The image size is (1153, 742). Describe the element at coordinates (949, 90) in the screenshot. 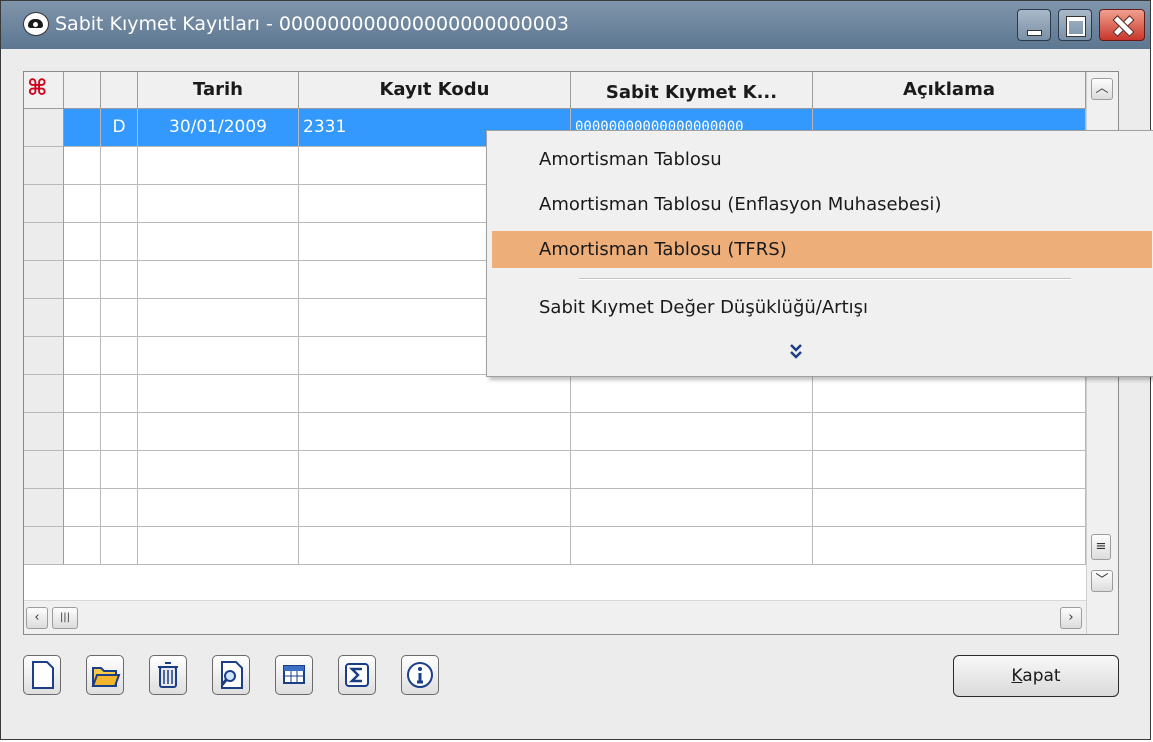

I see `column-header-aciklama: Açıklama` at that location.